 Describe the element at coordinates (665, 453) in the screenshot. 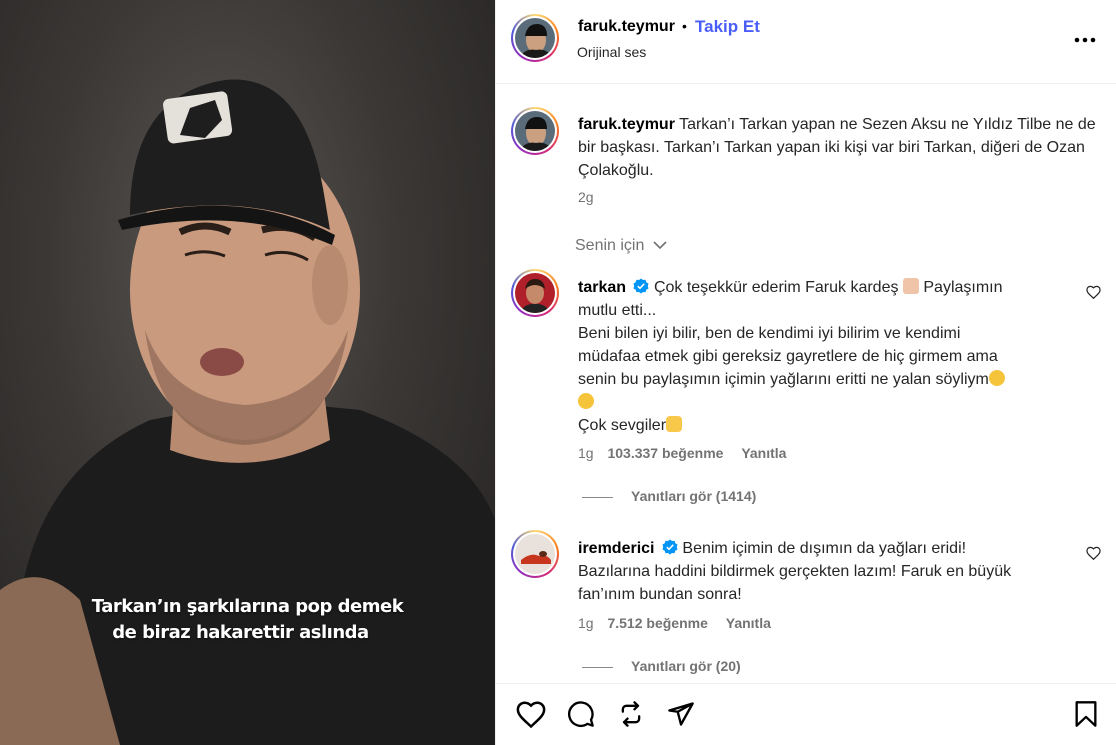

I see `comment-likes: 103.337 beğenme` at that location.